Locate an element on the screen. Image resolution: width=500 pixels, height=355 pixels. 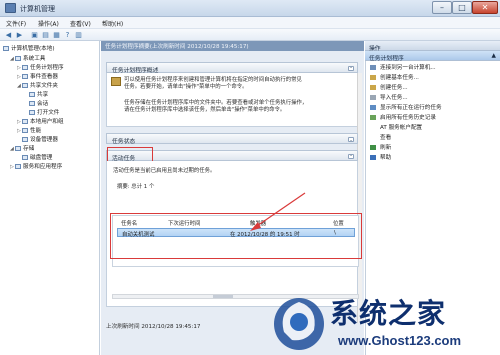
action-item: 查看 is located at coordinates (380, 137).